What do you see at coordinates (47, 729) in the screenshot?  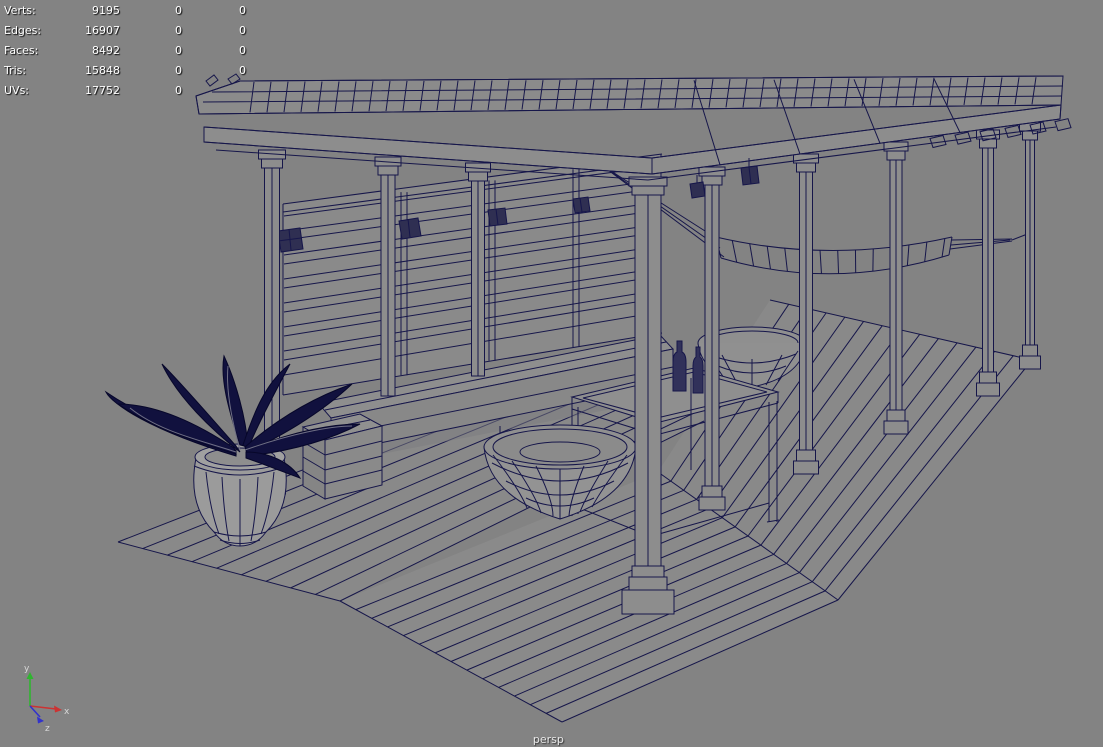 I see `z-axis-label: z` at bounding box center [47, 729].